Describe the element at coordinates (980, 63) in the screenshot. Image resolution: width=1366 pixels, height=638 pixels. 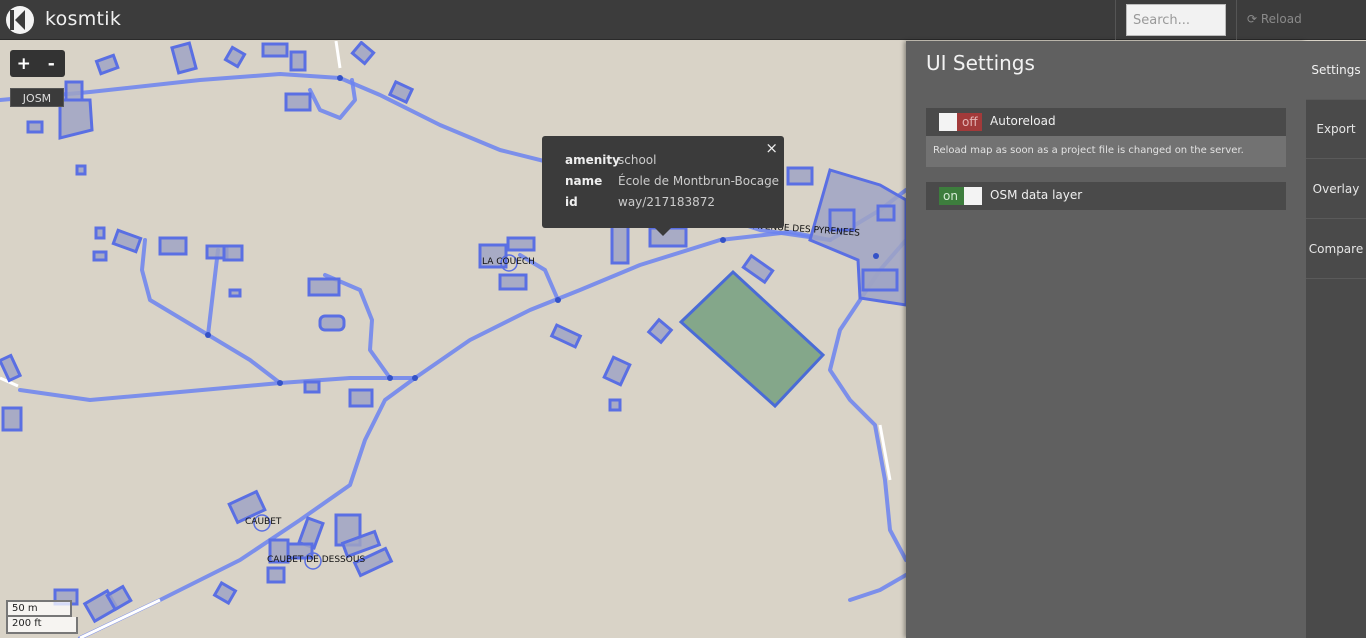
I see `panel-title: UI Settings` at that location.